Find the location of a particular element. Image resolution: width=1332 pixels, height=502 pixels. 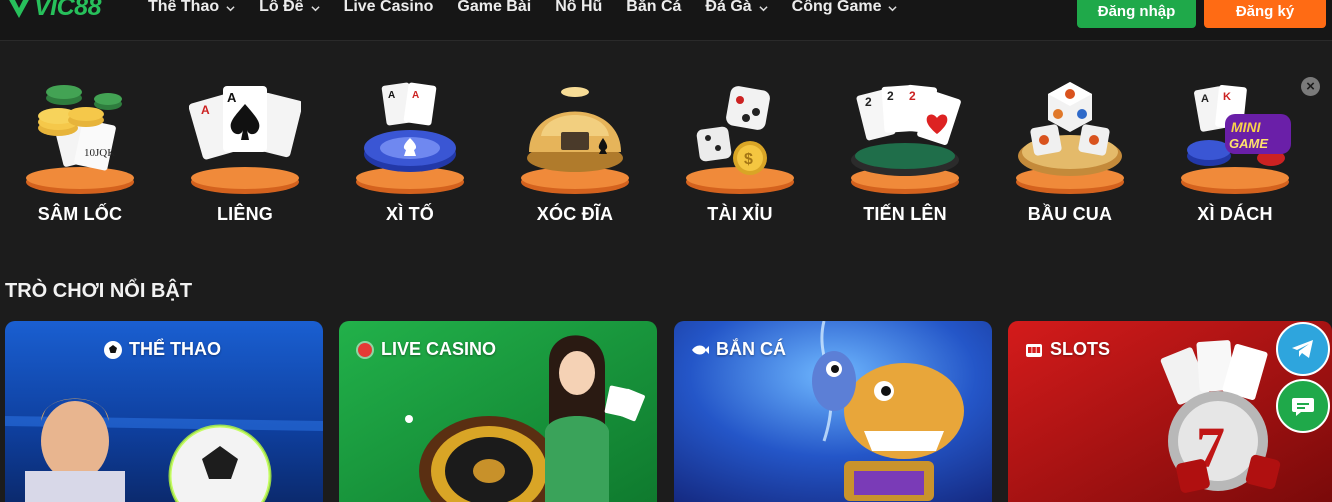

chat-button is located at coordinates (1303, 406).